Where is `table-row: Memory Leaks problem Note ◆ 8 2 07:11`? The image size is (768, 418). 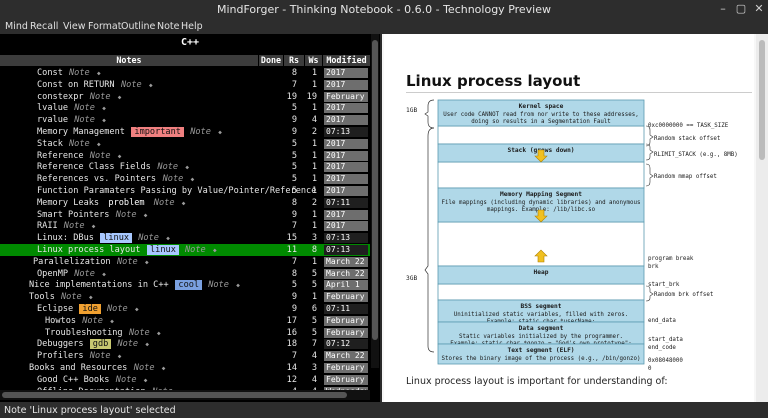 table-row: Memory Leaks problem Note ◆ 8 2 07:11 is located at coordinates (185, 203).